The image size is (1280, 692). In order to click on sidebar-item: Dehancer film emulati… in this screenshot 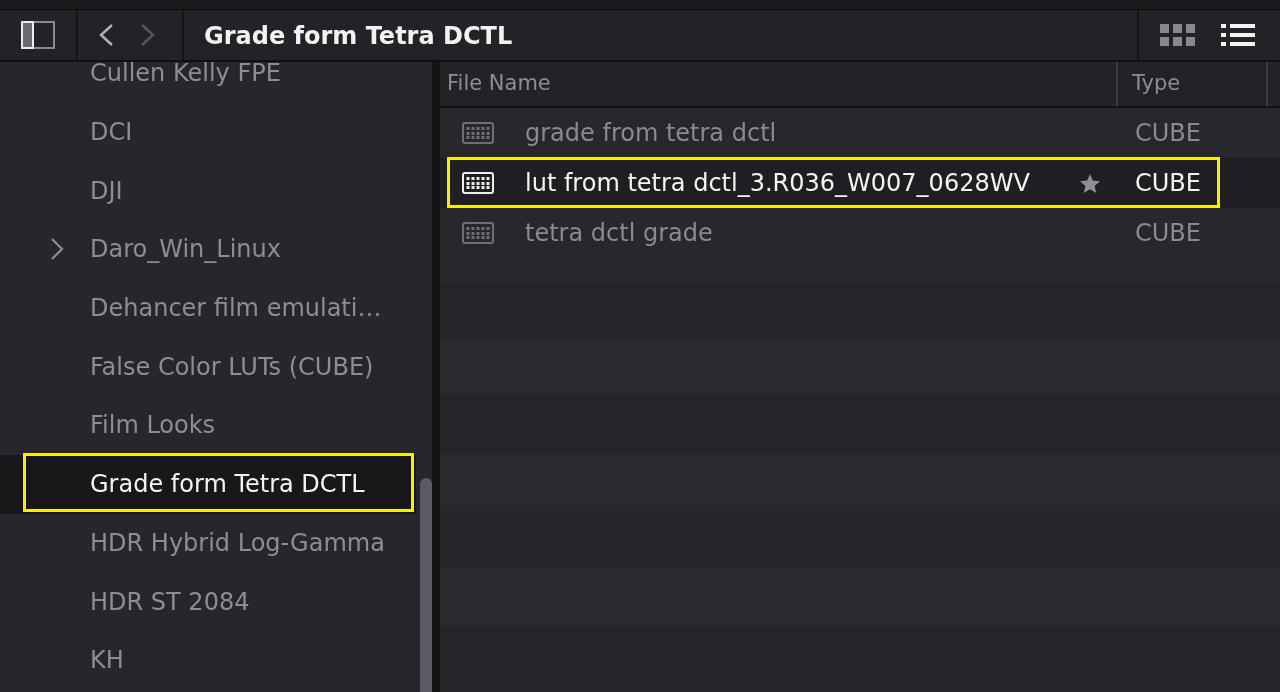, I will do `click(208, 308)`.